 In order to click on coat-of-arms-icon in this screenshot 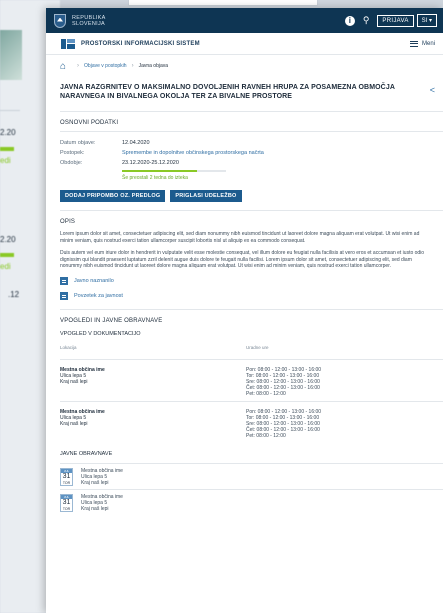, I will do `click(60, 20)`.